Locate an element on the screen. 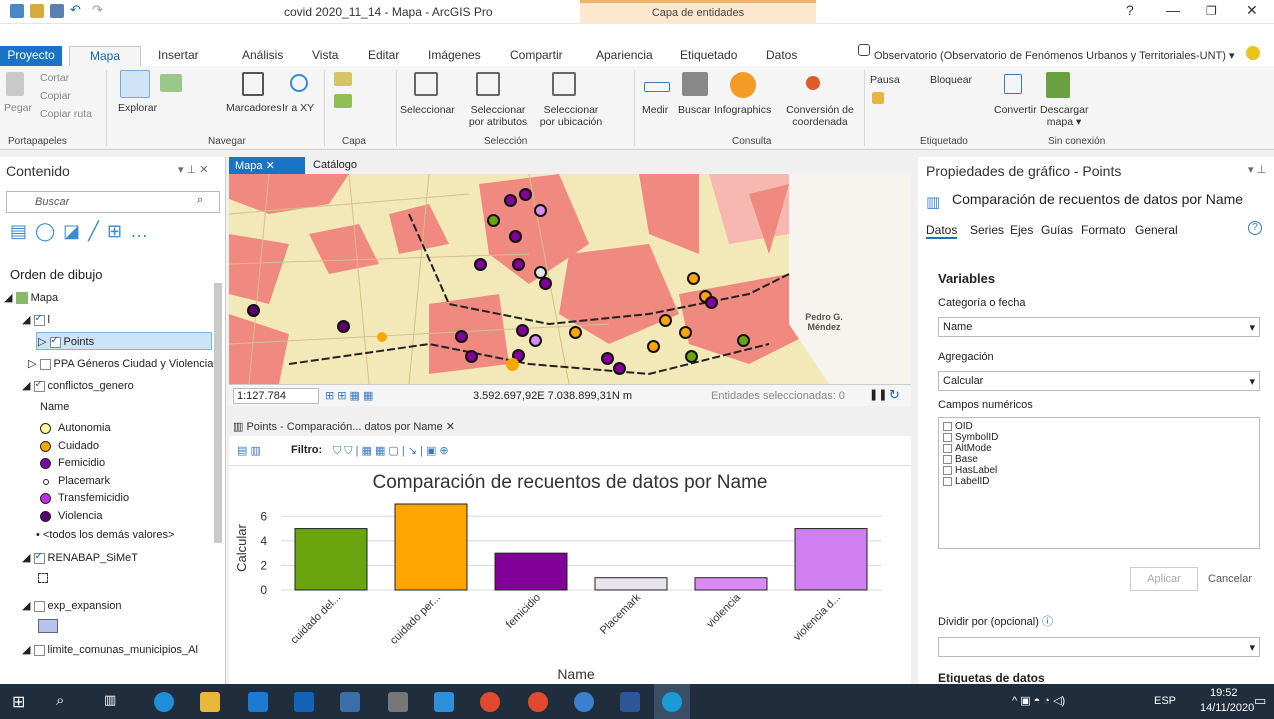 The height and width of the screenshot is (719, 1274). copy-button: Copiar is located at coordinates (55, 96).